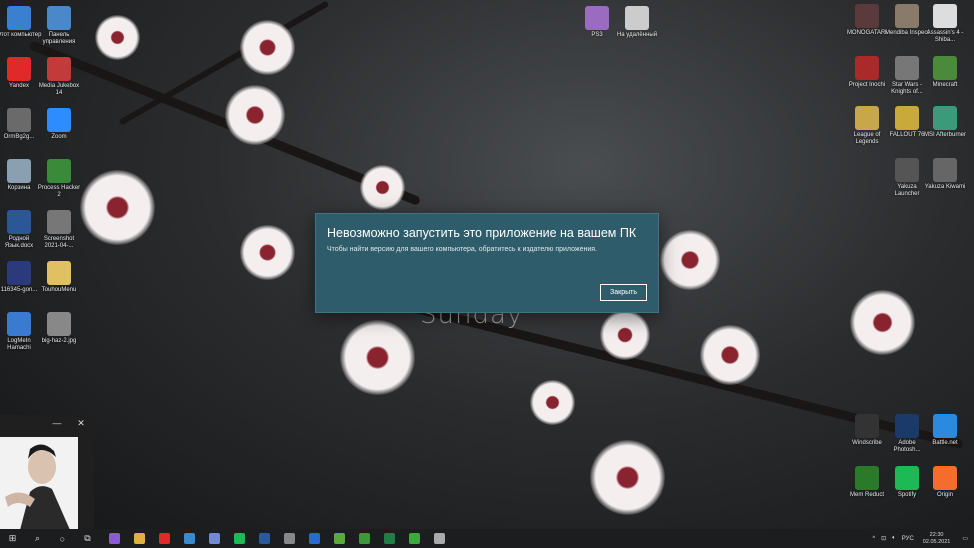 This screenshot has width=974, height=548. I want to click on desktop-shortcut-label: Process Hacker 2, so click(59, 191).